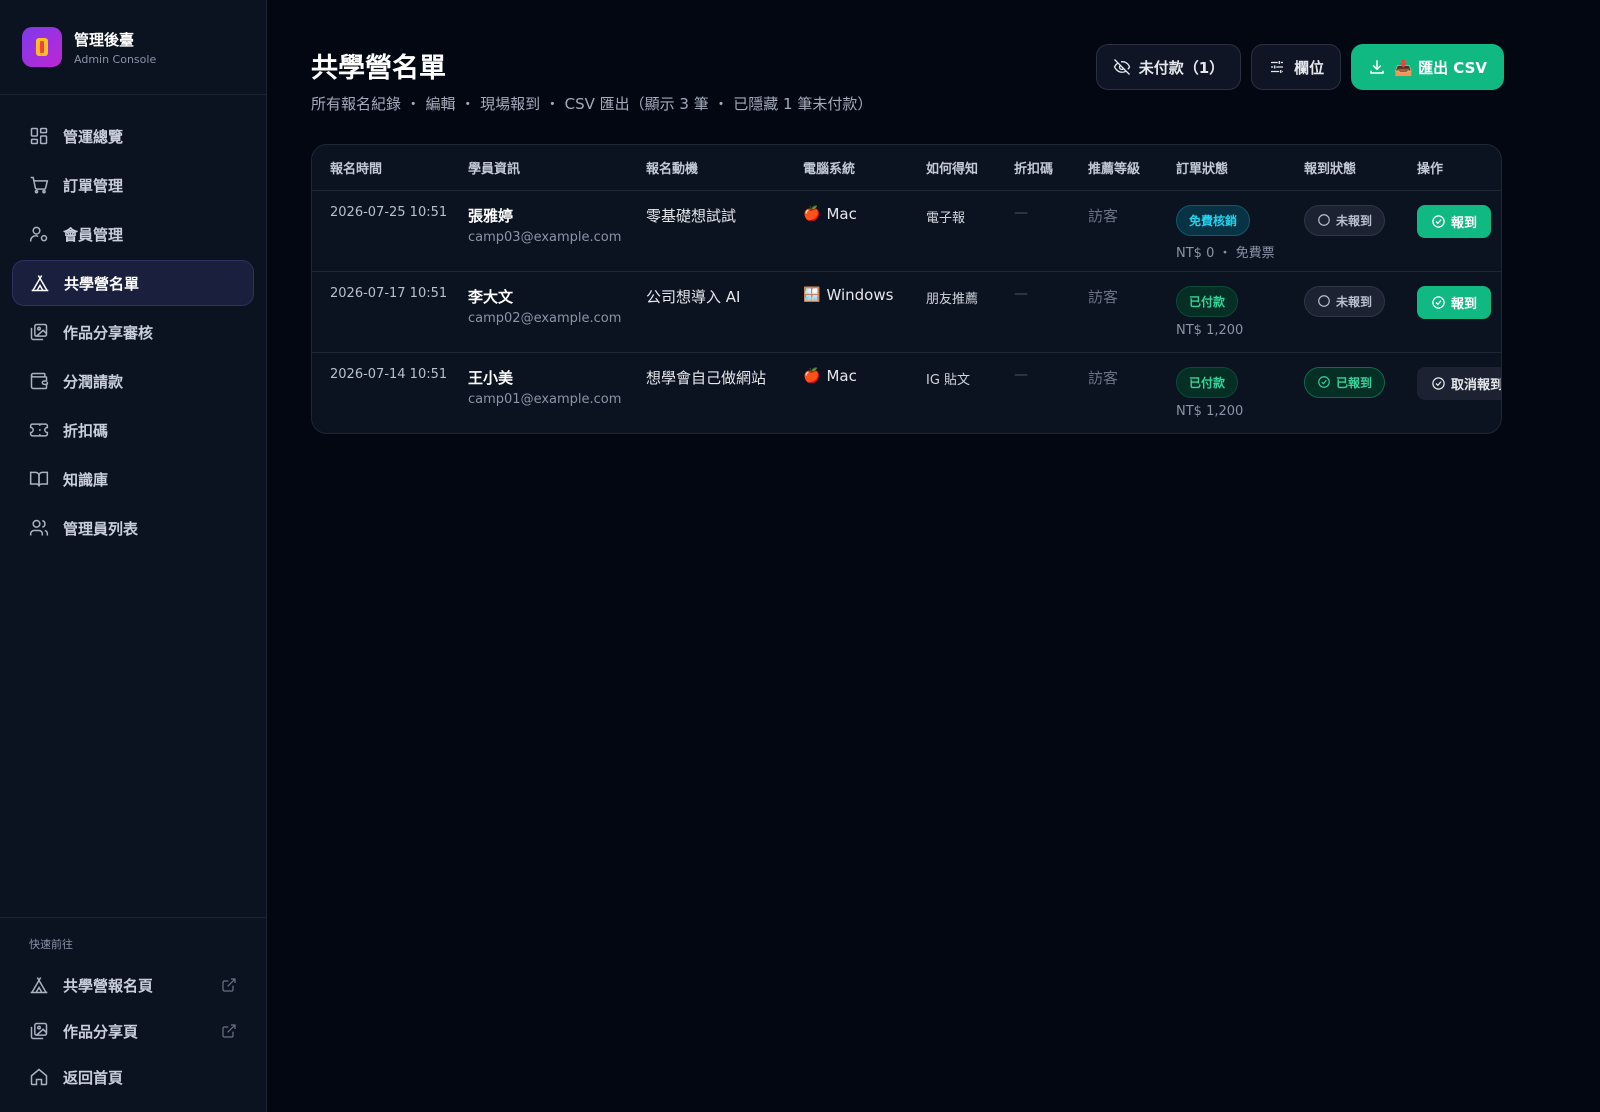 This screenshot has width=1600, height=1112. What do you see at coordinates (39, 430) in the screenshot?
I see `ticket-icon` at bounding box center [39, 430].